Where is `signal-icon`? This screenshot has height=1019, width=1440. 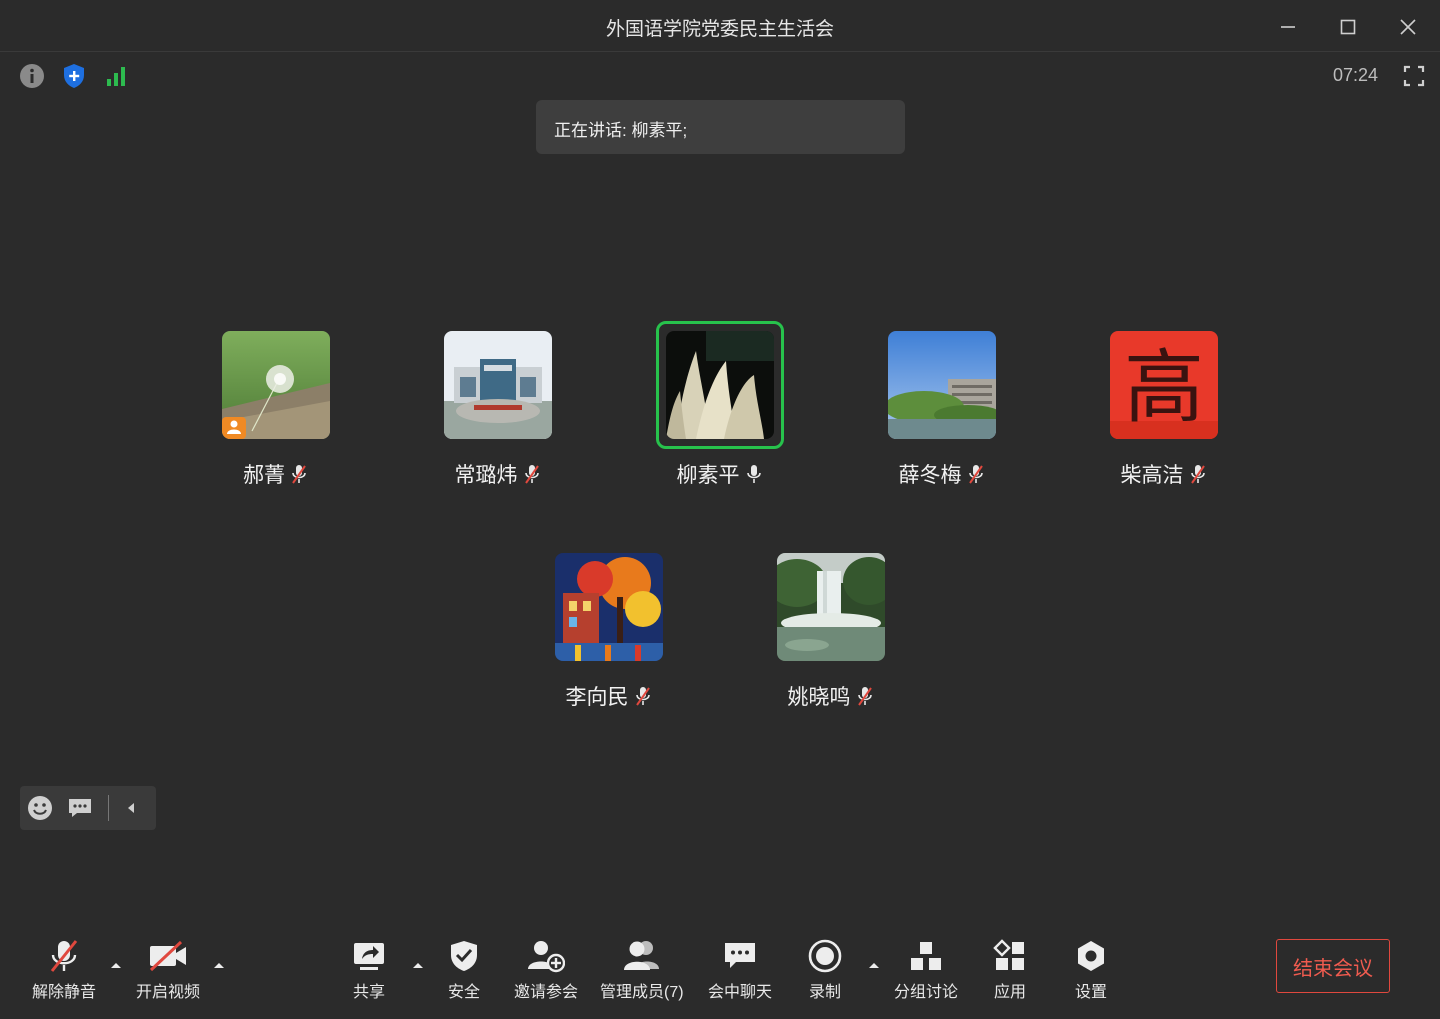 signal-icon is located at coordinates (116, 76).